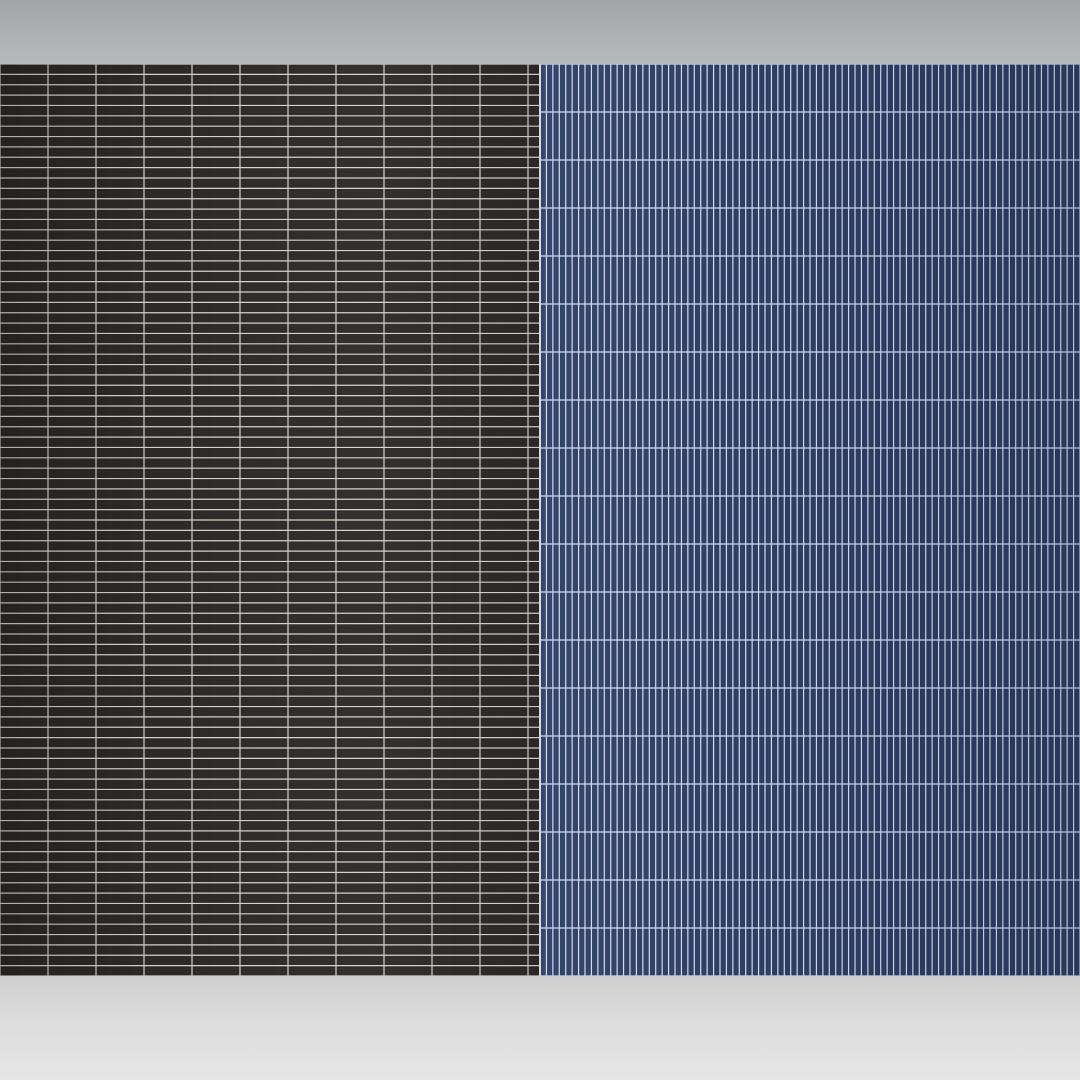 This screenshot has height=1080, width=1080. I want to click on floor-strip, so click(540, 1028).